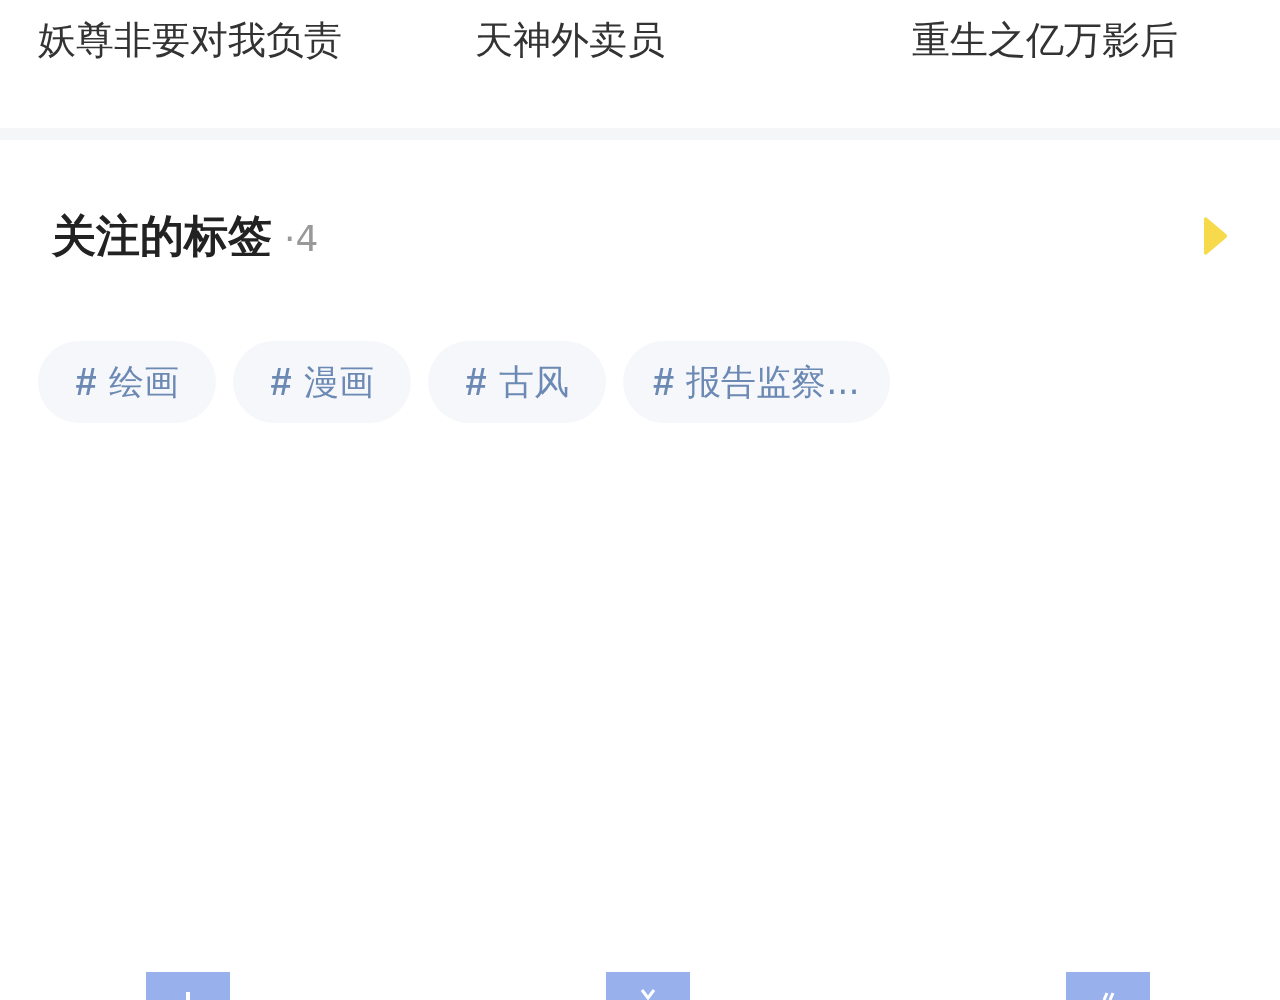  I want to click on book-title: 重生之亿万影后, so click(1045, 40).